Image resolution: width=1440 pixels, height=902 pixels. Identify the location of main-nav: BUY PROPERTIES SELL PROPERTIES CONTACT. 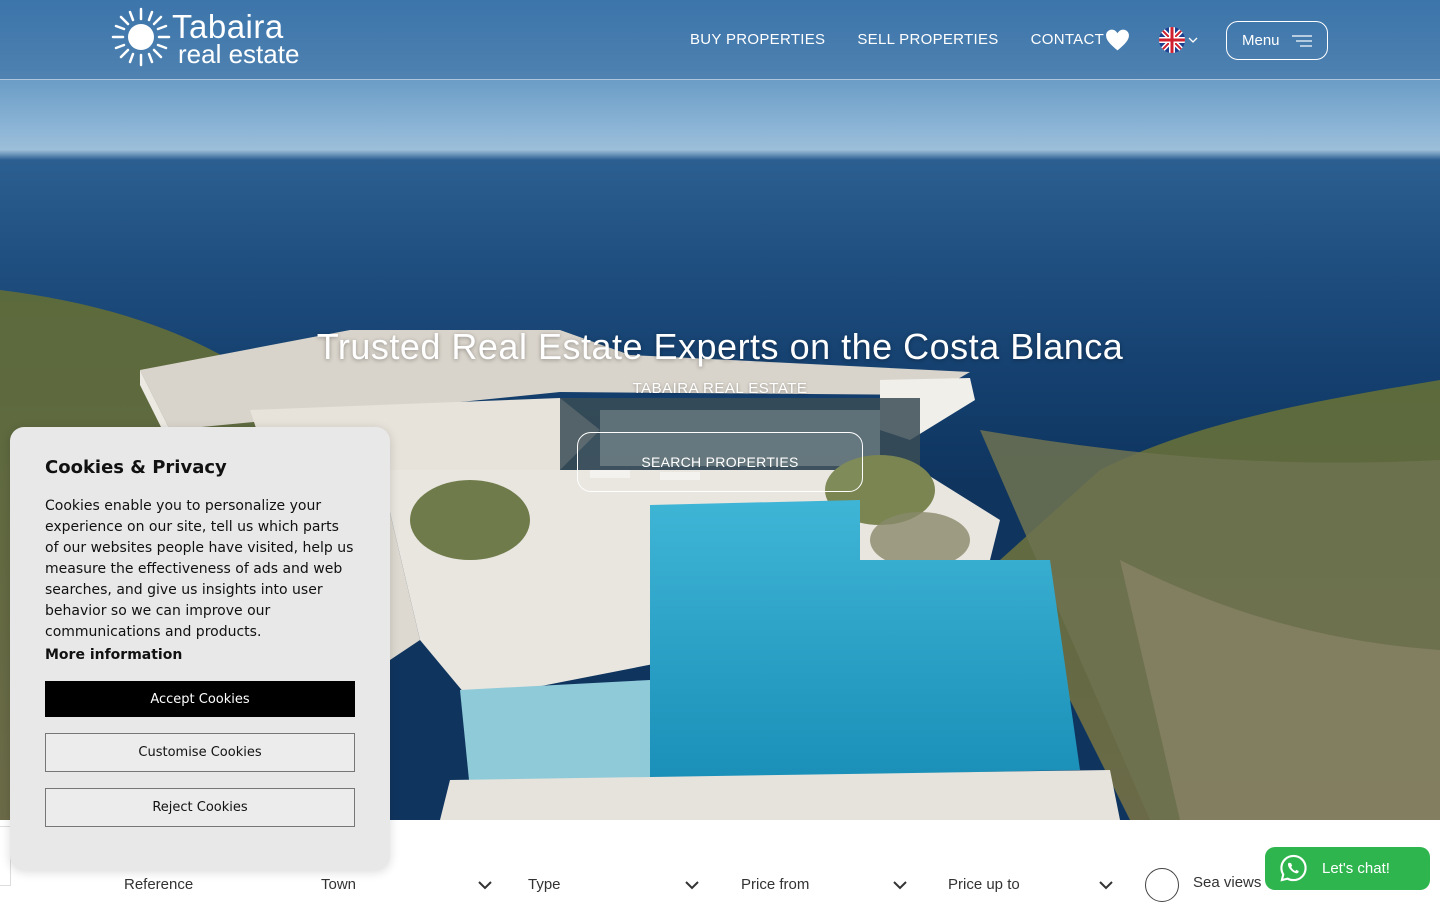
(913, 39).